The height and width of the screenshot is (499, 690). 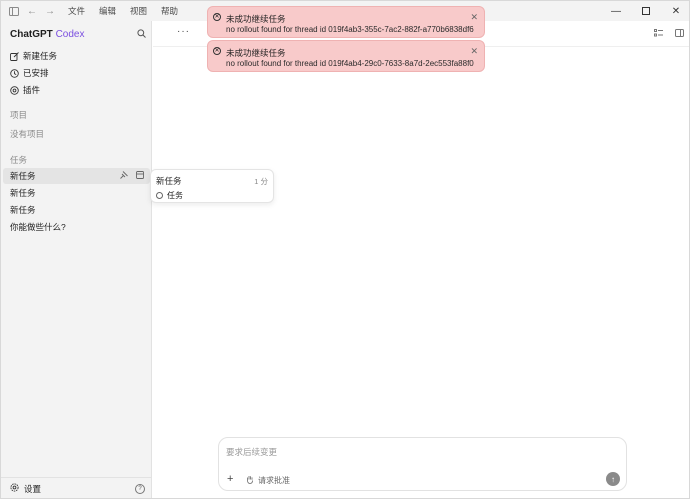 What do you see at coordinates (50, 11) in the screenshot?
I see `forward-arrow-icon: →` at bounding box center [50, 11].